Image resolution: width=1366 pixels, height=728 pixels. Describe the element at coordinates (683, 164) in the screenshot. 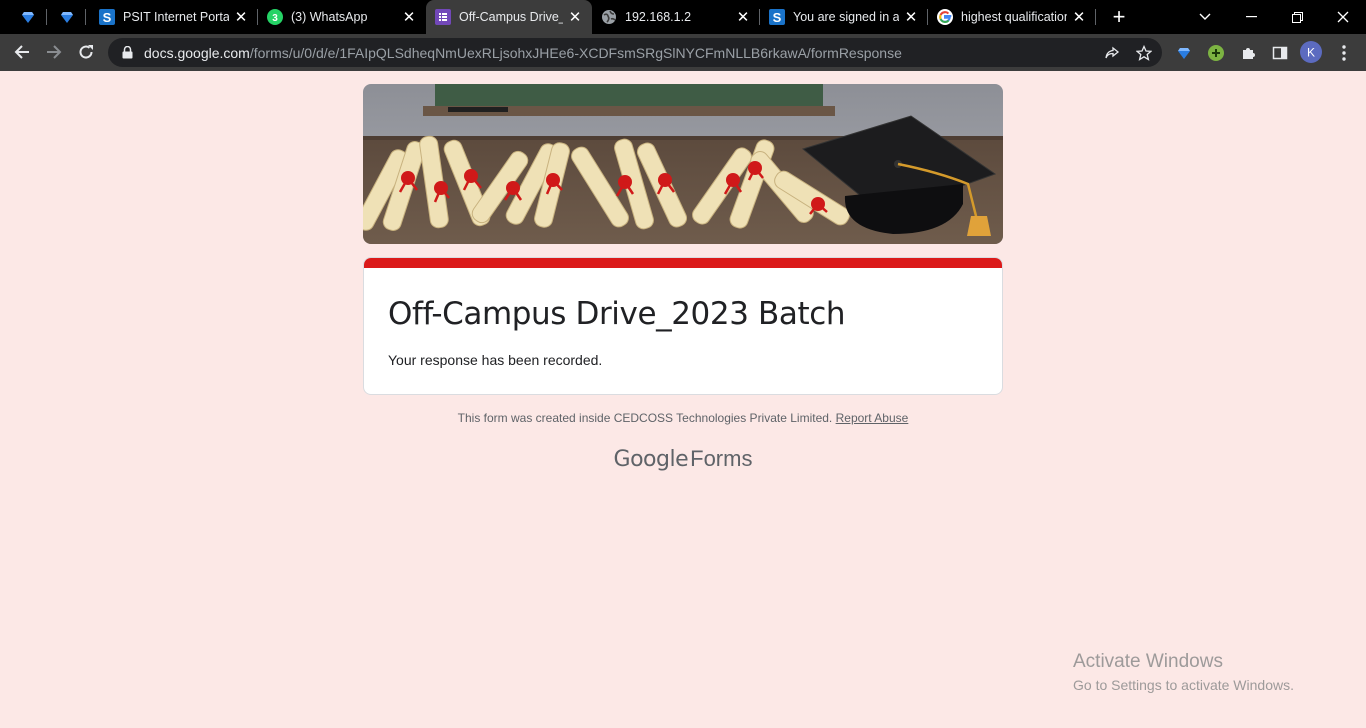

I see `form-header-image` at that location.